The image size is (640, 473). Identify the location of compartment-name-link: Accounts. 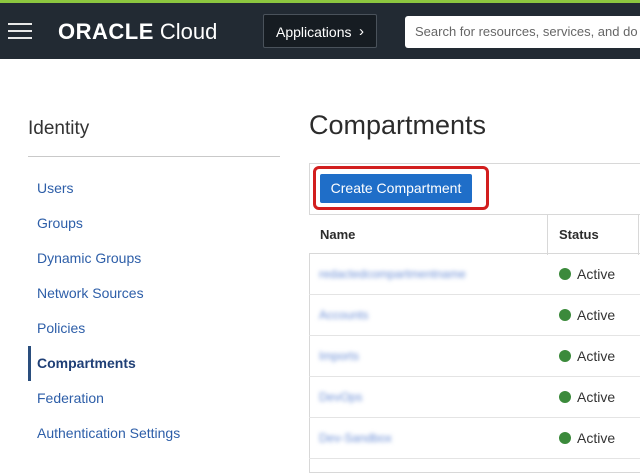
(343, 315).